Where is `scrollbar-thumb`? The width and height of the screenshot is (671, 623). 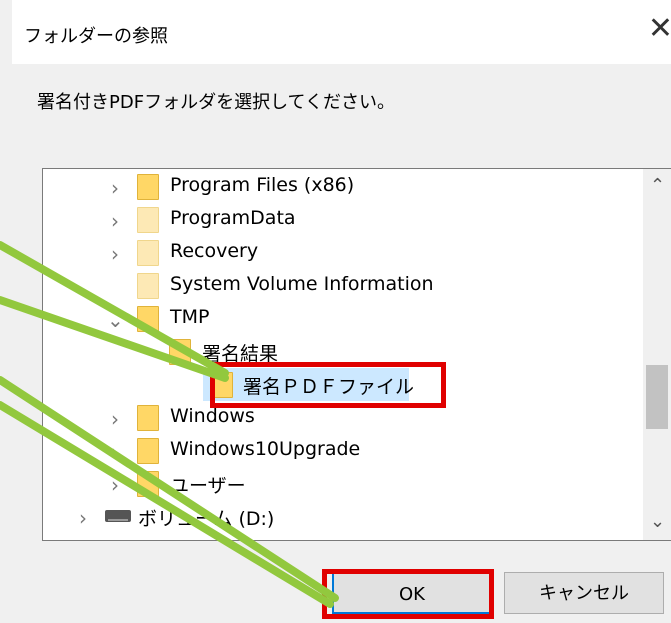 scrollbar-thumb is located at coordinates (657, 397).